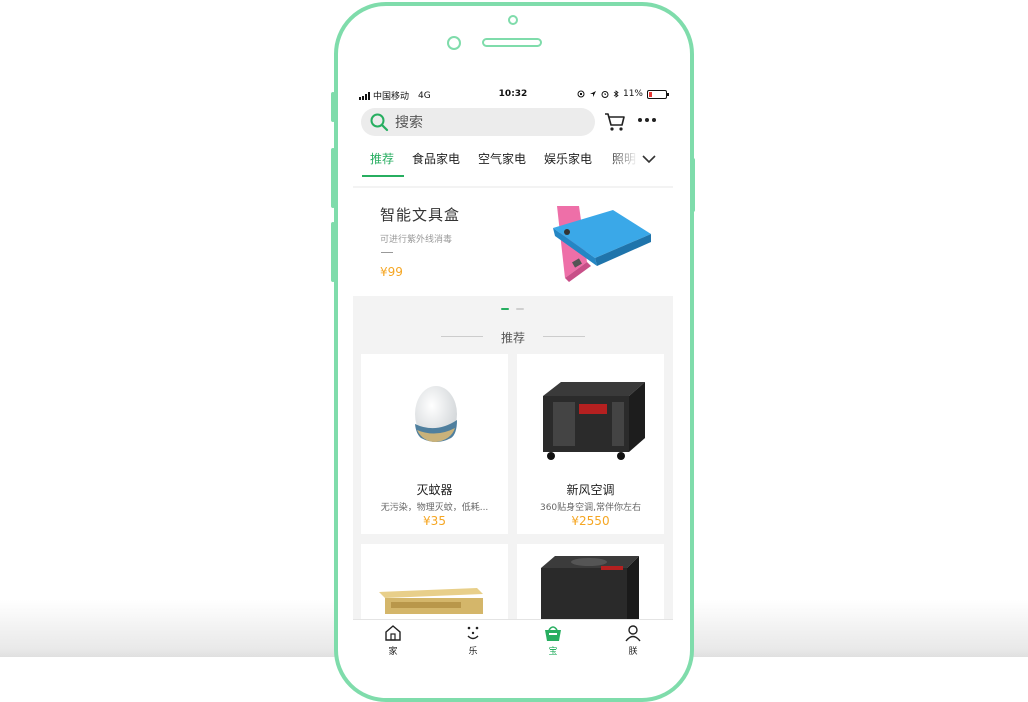  What do you see at coordinates (592, 94) in the screenshot?
I see `location-icon` at bounding box center [592, 94].